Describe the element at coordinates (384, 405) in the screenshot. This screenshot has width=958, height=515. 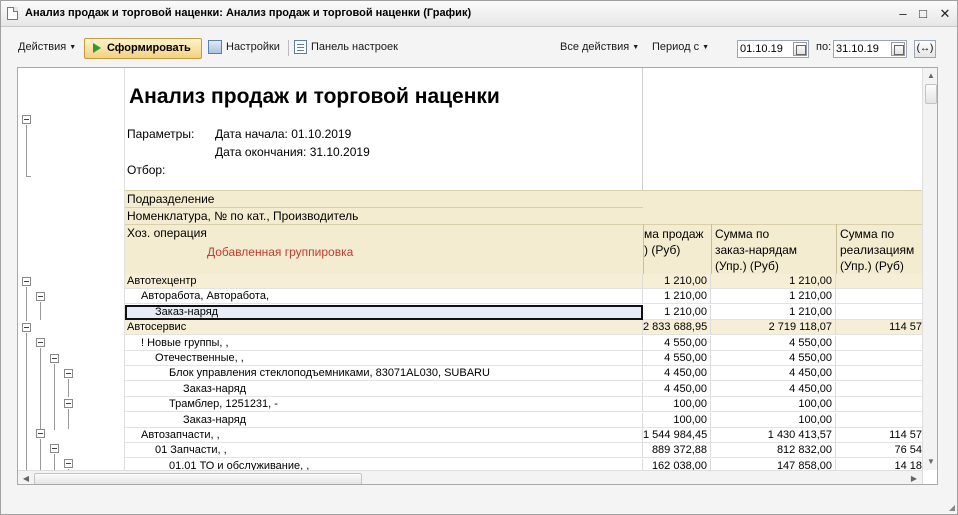
I see `row-name-cell: Трамблер, 1251231, -` at that location.